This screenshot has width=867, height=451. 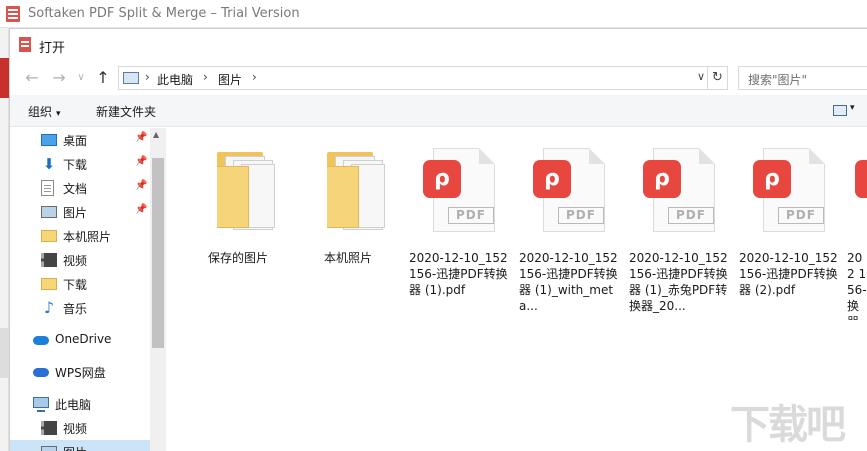 What do you see at coordinates (131, 78) in the screenshot?
I see `pictures-location-icon` at bounding box center [131, 78].